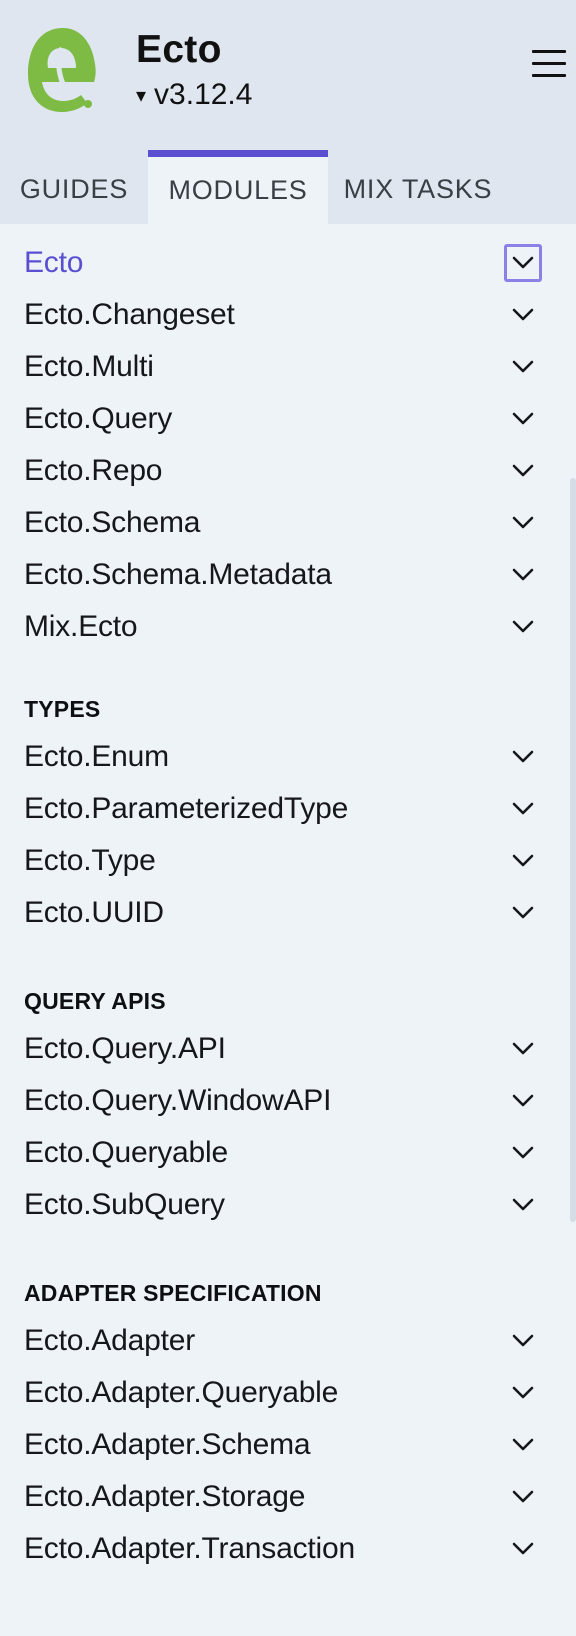  I want to click on tab-mix-tasks: MIX TASKS, so click(418, 187).